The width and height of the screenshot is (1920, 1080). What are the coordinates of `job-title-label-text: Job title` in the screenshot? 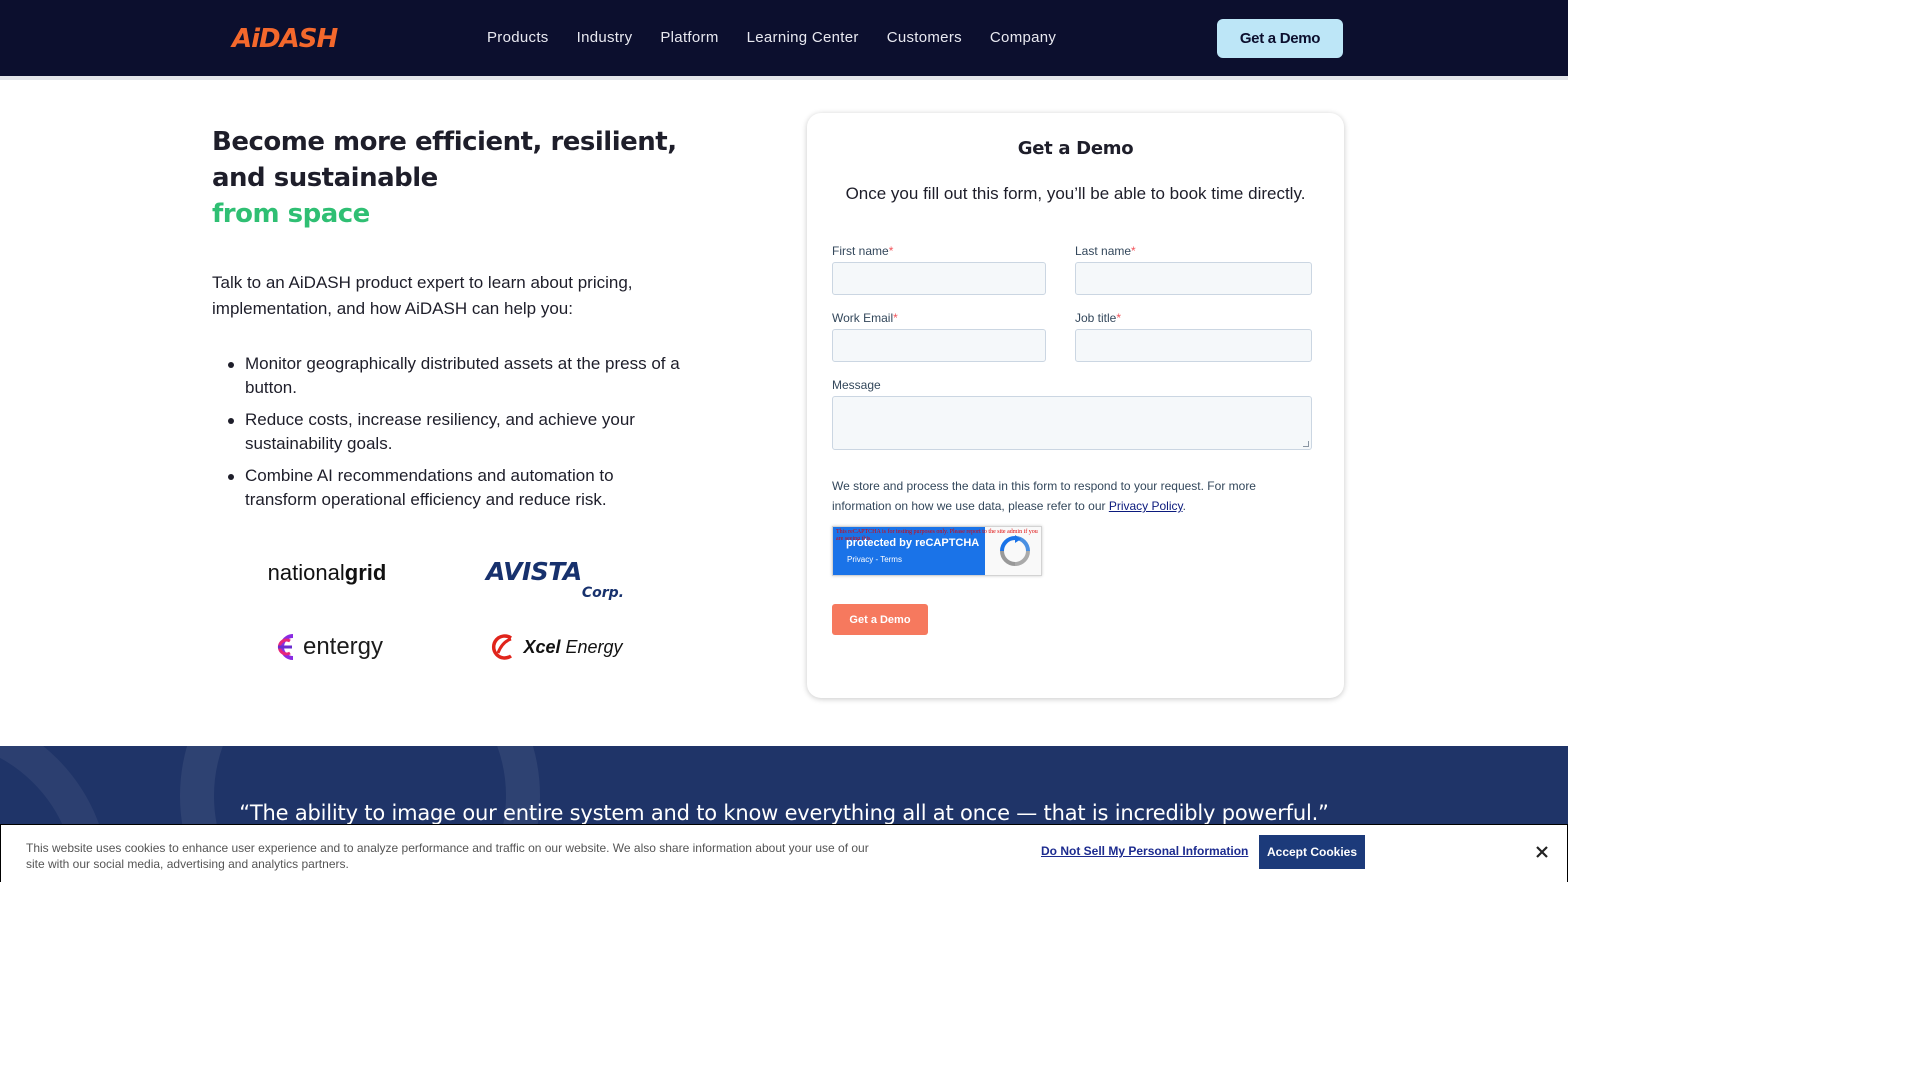 It's located at (1096, 318).